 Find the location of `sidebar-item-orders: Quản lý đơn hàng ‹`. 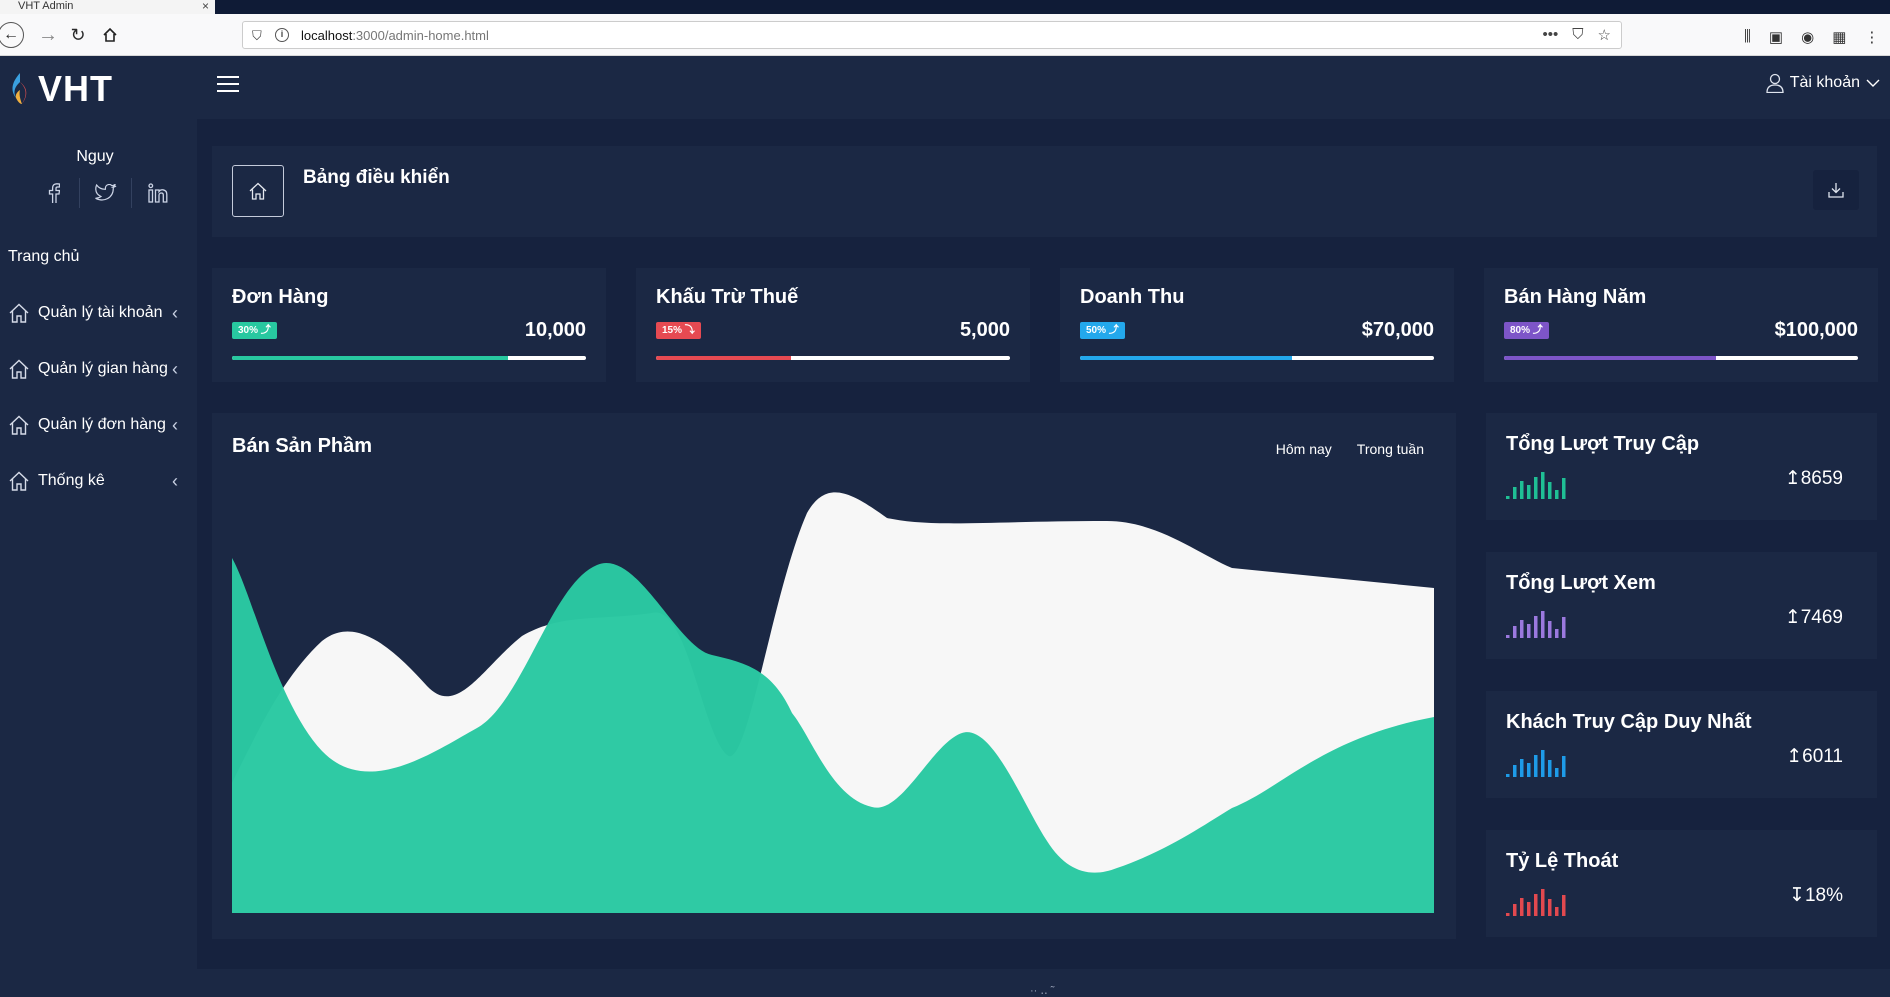

sidebar-item-orders: Quản lý đơn hàng ‹ is located at coordinates (95, 425).